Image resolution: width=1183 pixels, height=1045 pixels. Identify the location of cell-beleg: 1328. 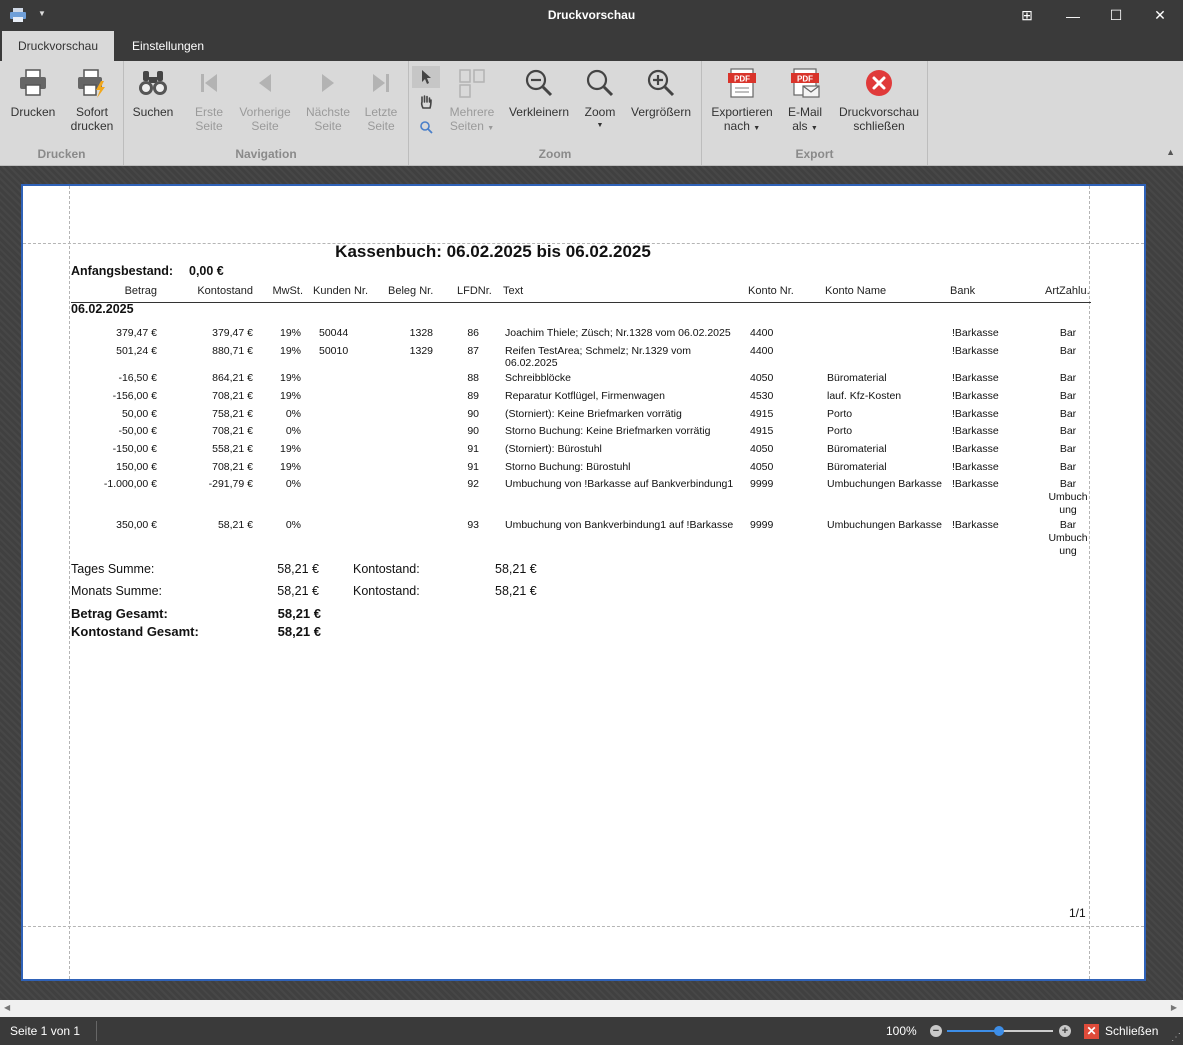
(421, 333).